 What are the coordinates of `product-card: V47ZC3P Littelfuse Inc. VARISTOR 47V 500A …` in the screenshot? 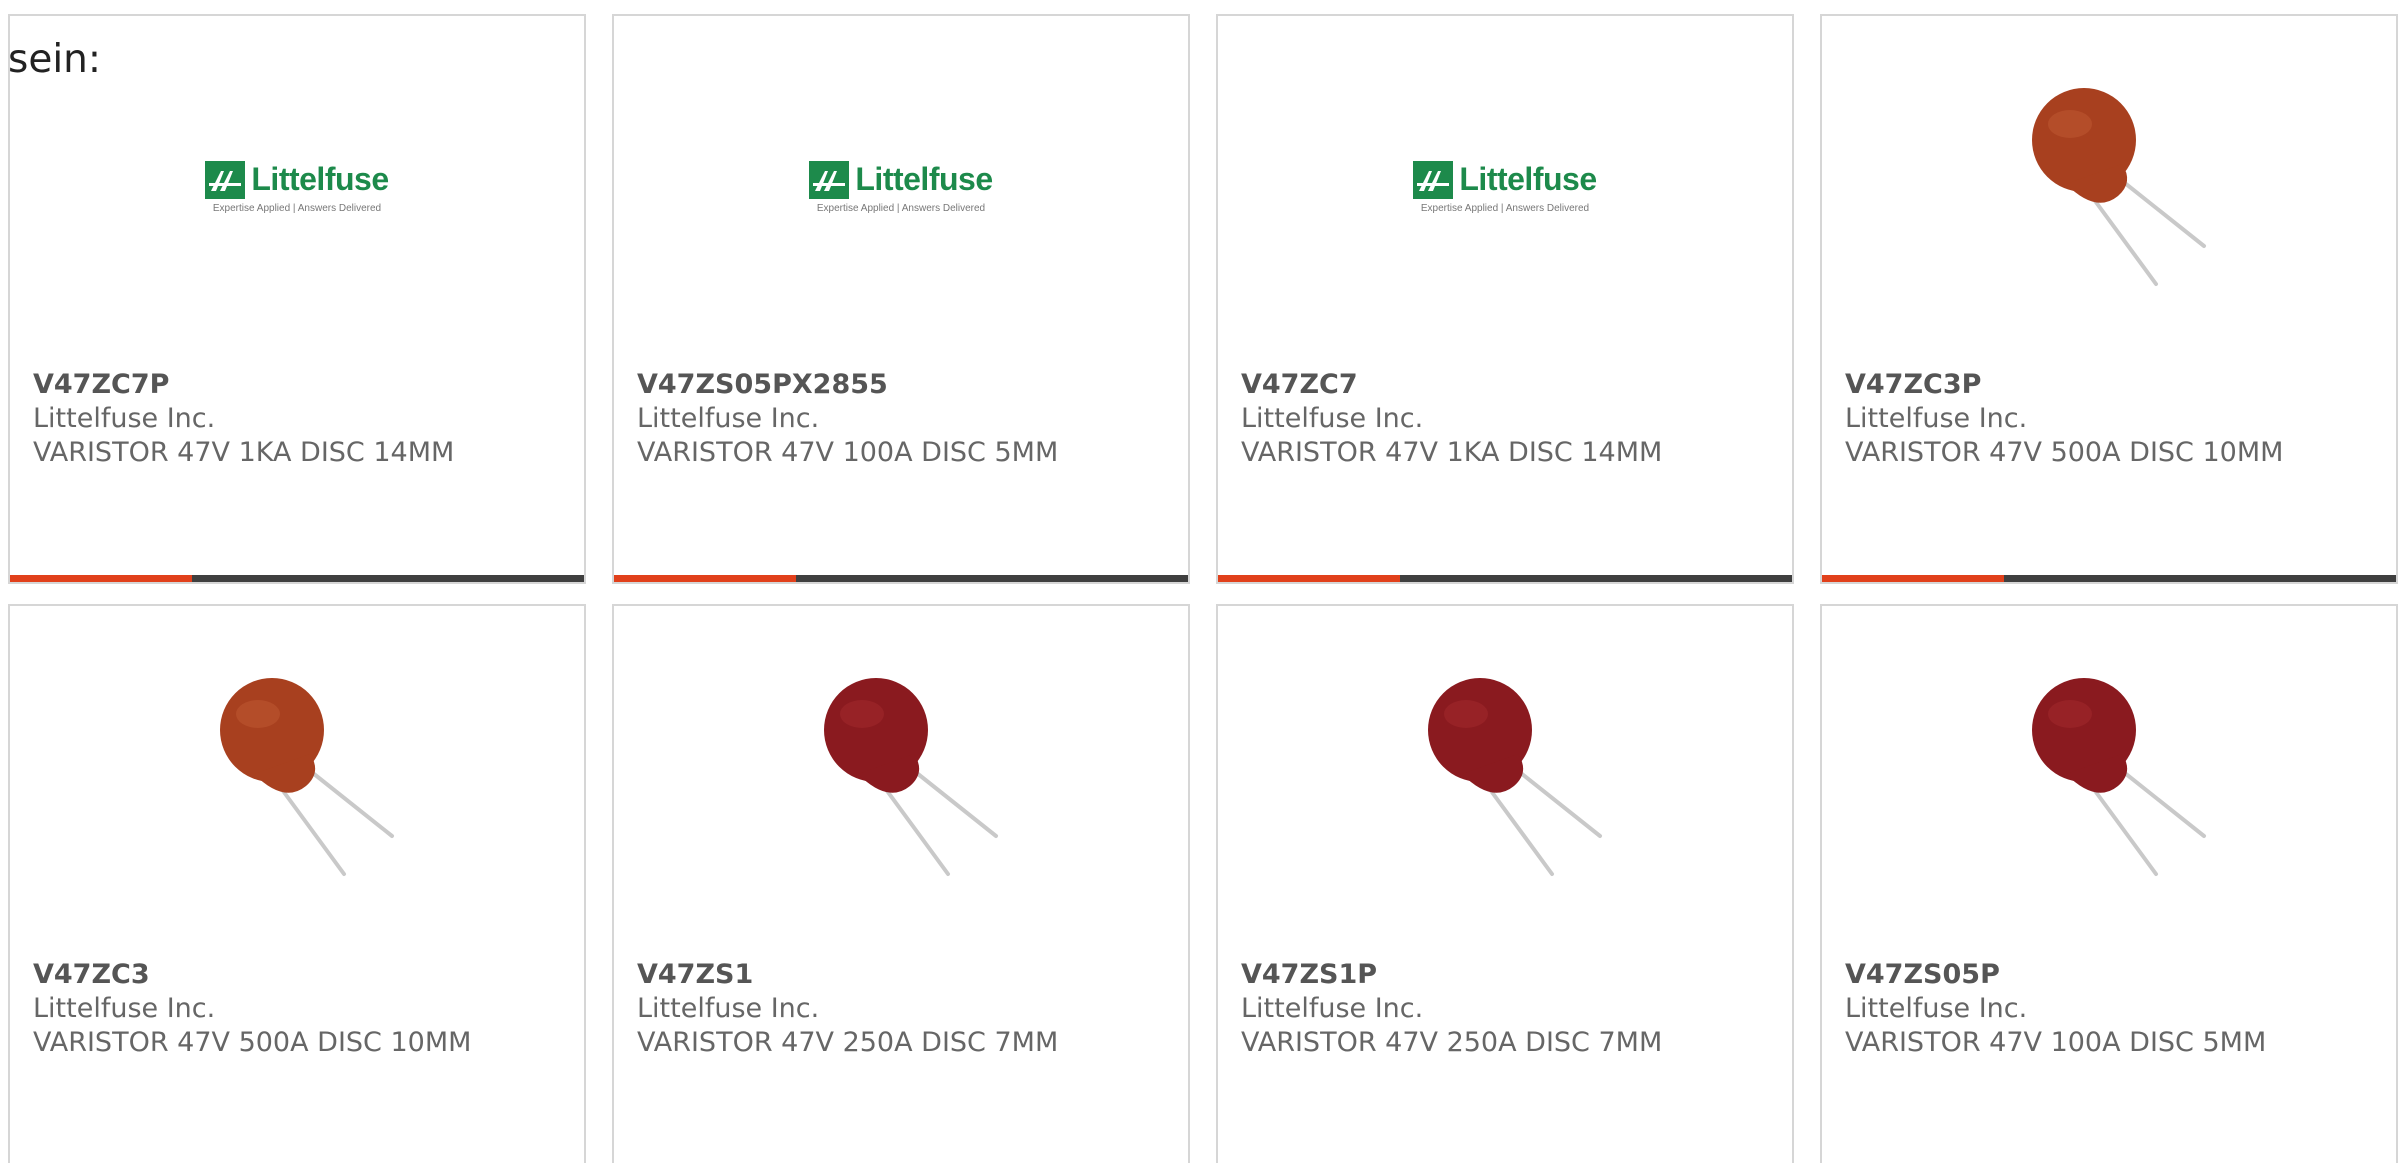 It's located at (2109, 299).